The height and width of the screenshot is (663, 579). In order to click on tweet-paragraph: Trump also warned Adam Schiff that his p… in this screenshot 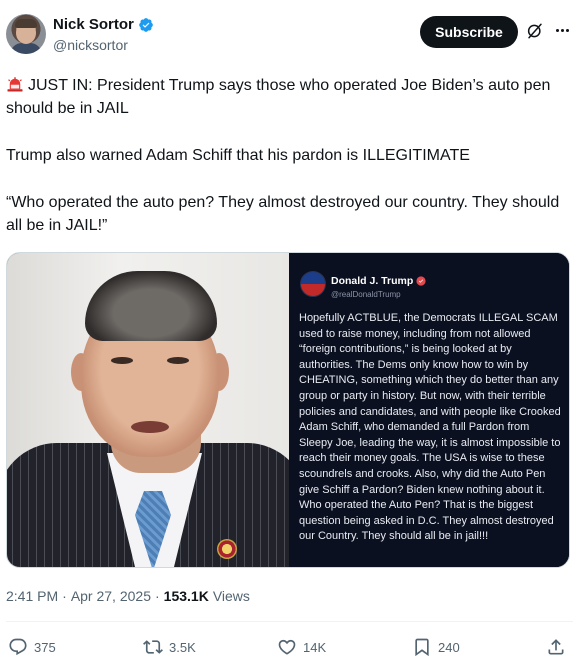, I will do `click(238, 155)`.